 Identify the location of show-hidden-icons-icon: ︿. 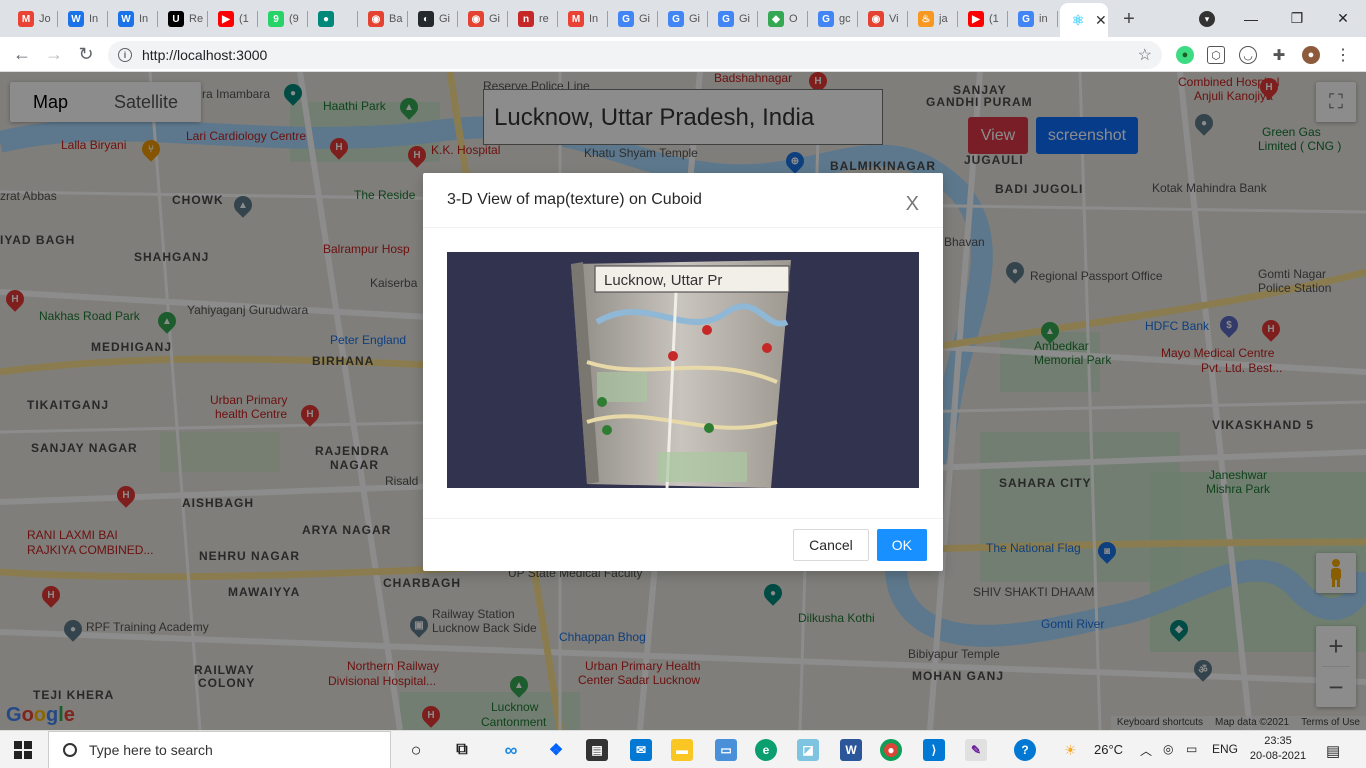
(1146, 750).